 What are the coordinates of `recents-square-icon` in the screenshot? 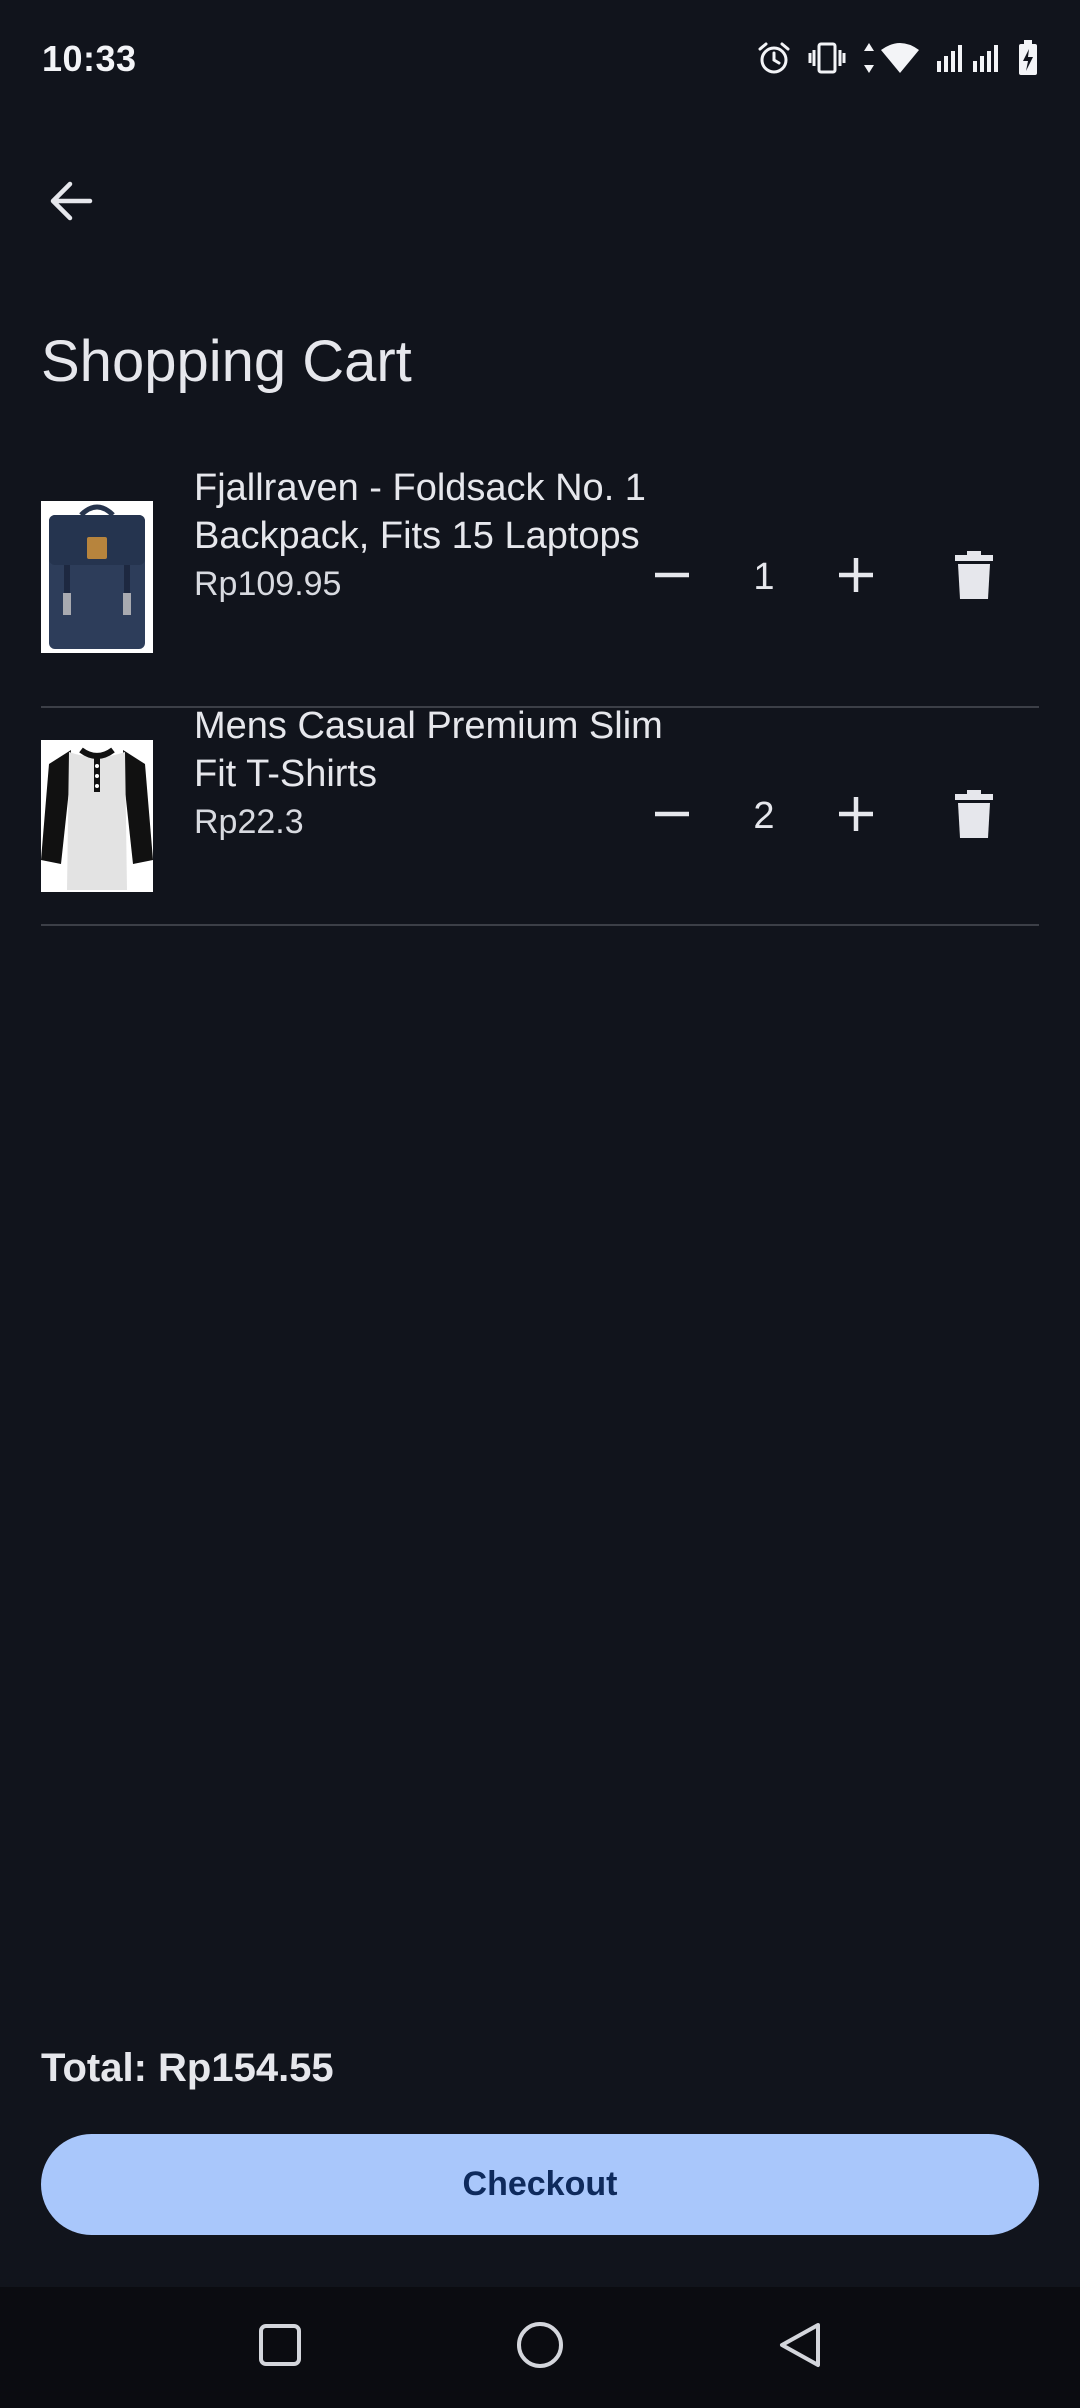 It's located at (280, 2347).